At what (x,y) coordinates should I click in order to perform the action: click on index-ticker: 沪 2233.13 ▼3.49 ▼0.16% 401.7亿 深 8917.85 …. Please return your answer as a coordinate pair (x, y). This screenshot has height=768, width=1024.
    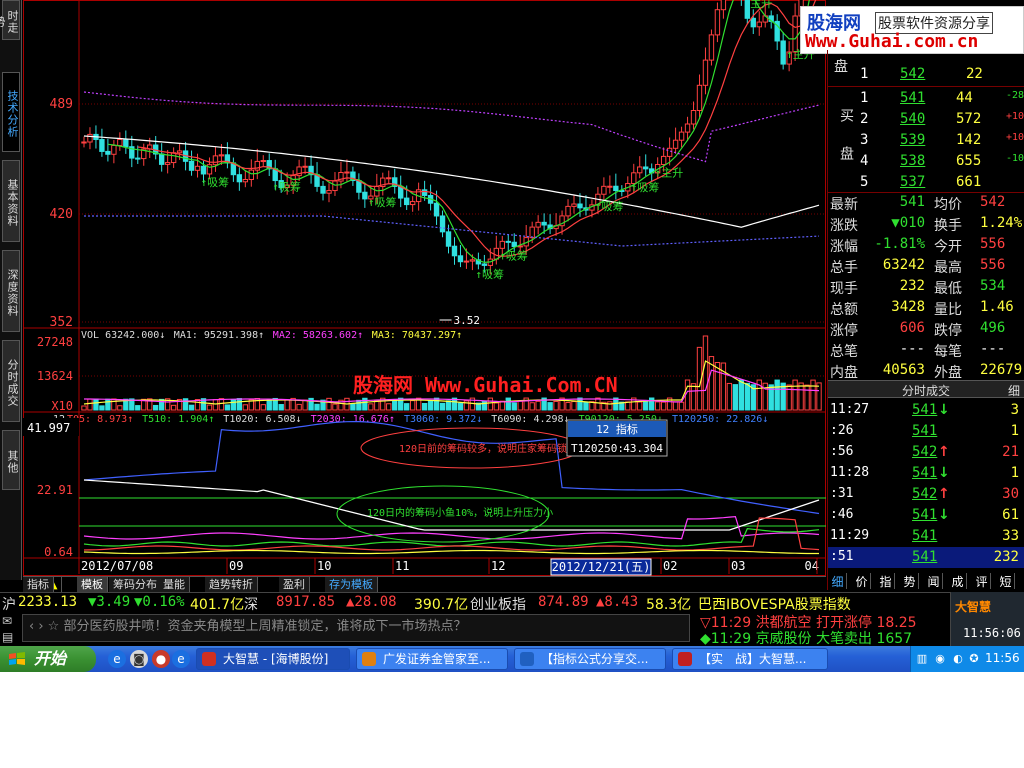
    Looking at the image, I should click on (475, 602).